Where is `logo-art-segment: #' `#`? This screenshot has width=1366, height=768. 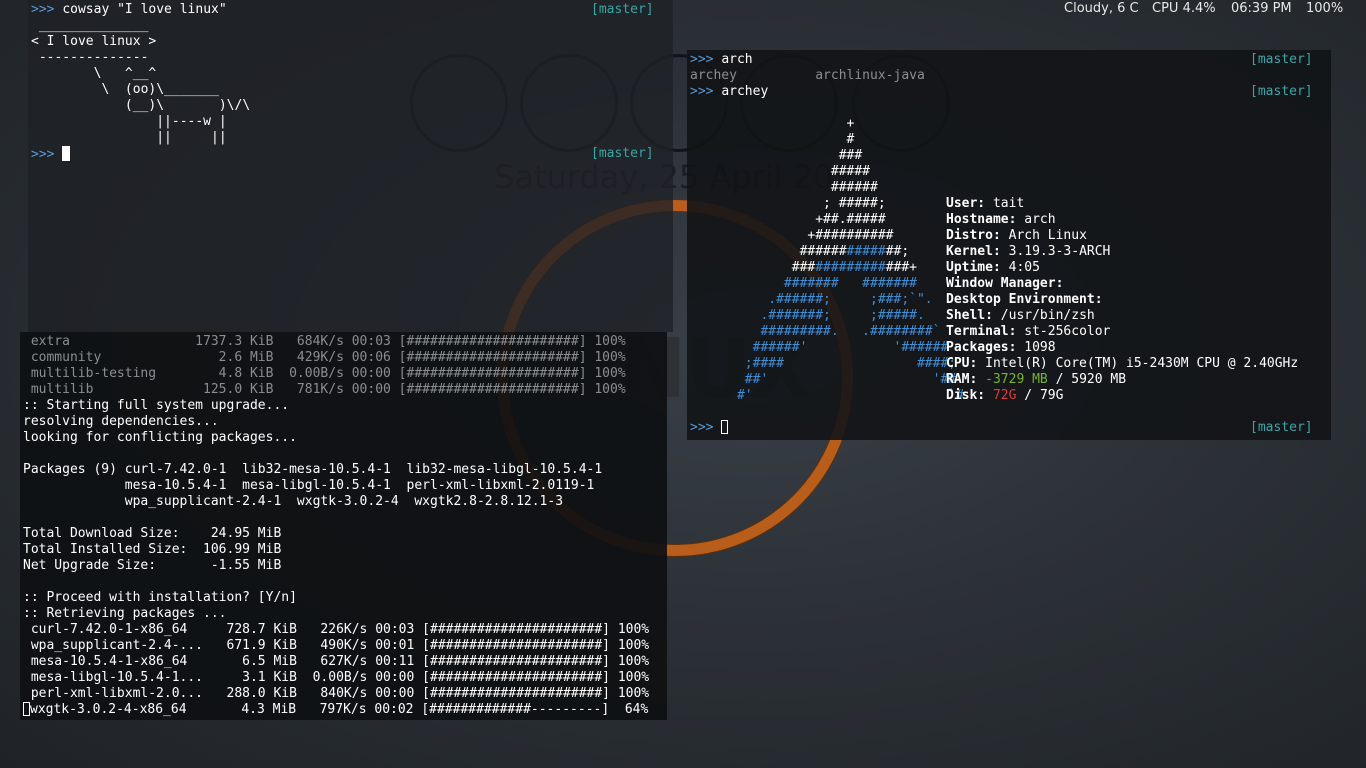 logo-art-segment: #' `# is located at coordinates (827, 395).